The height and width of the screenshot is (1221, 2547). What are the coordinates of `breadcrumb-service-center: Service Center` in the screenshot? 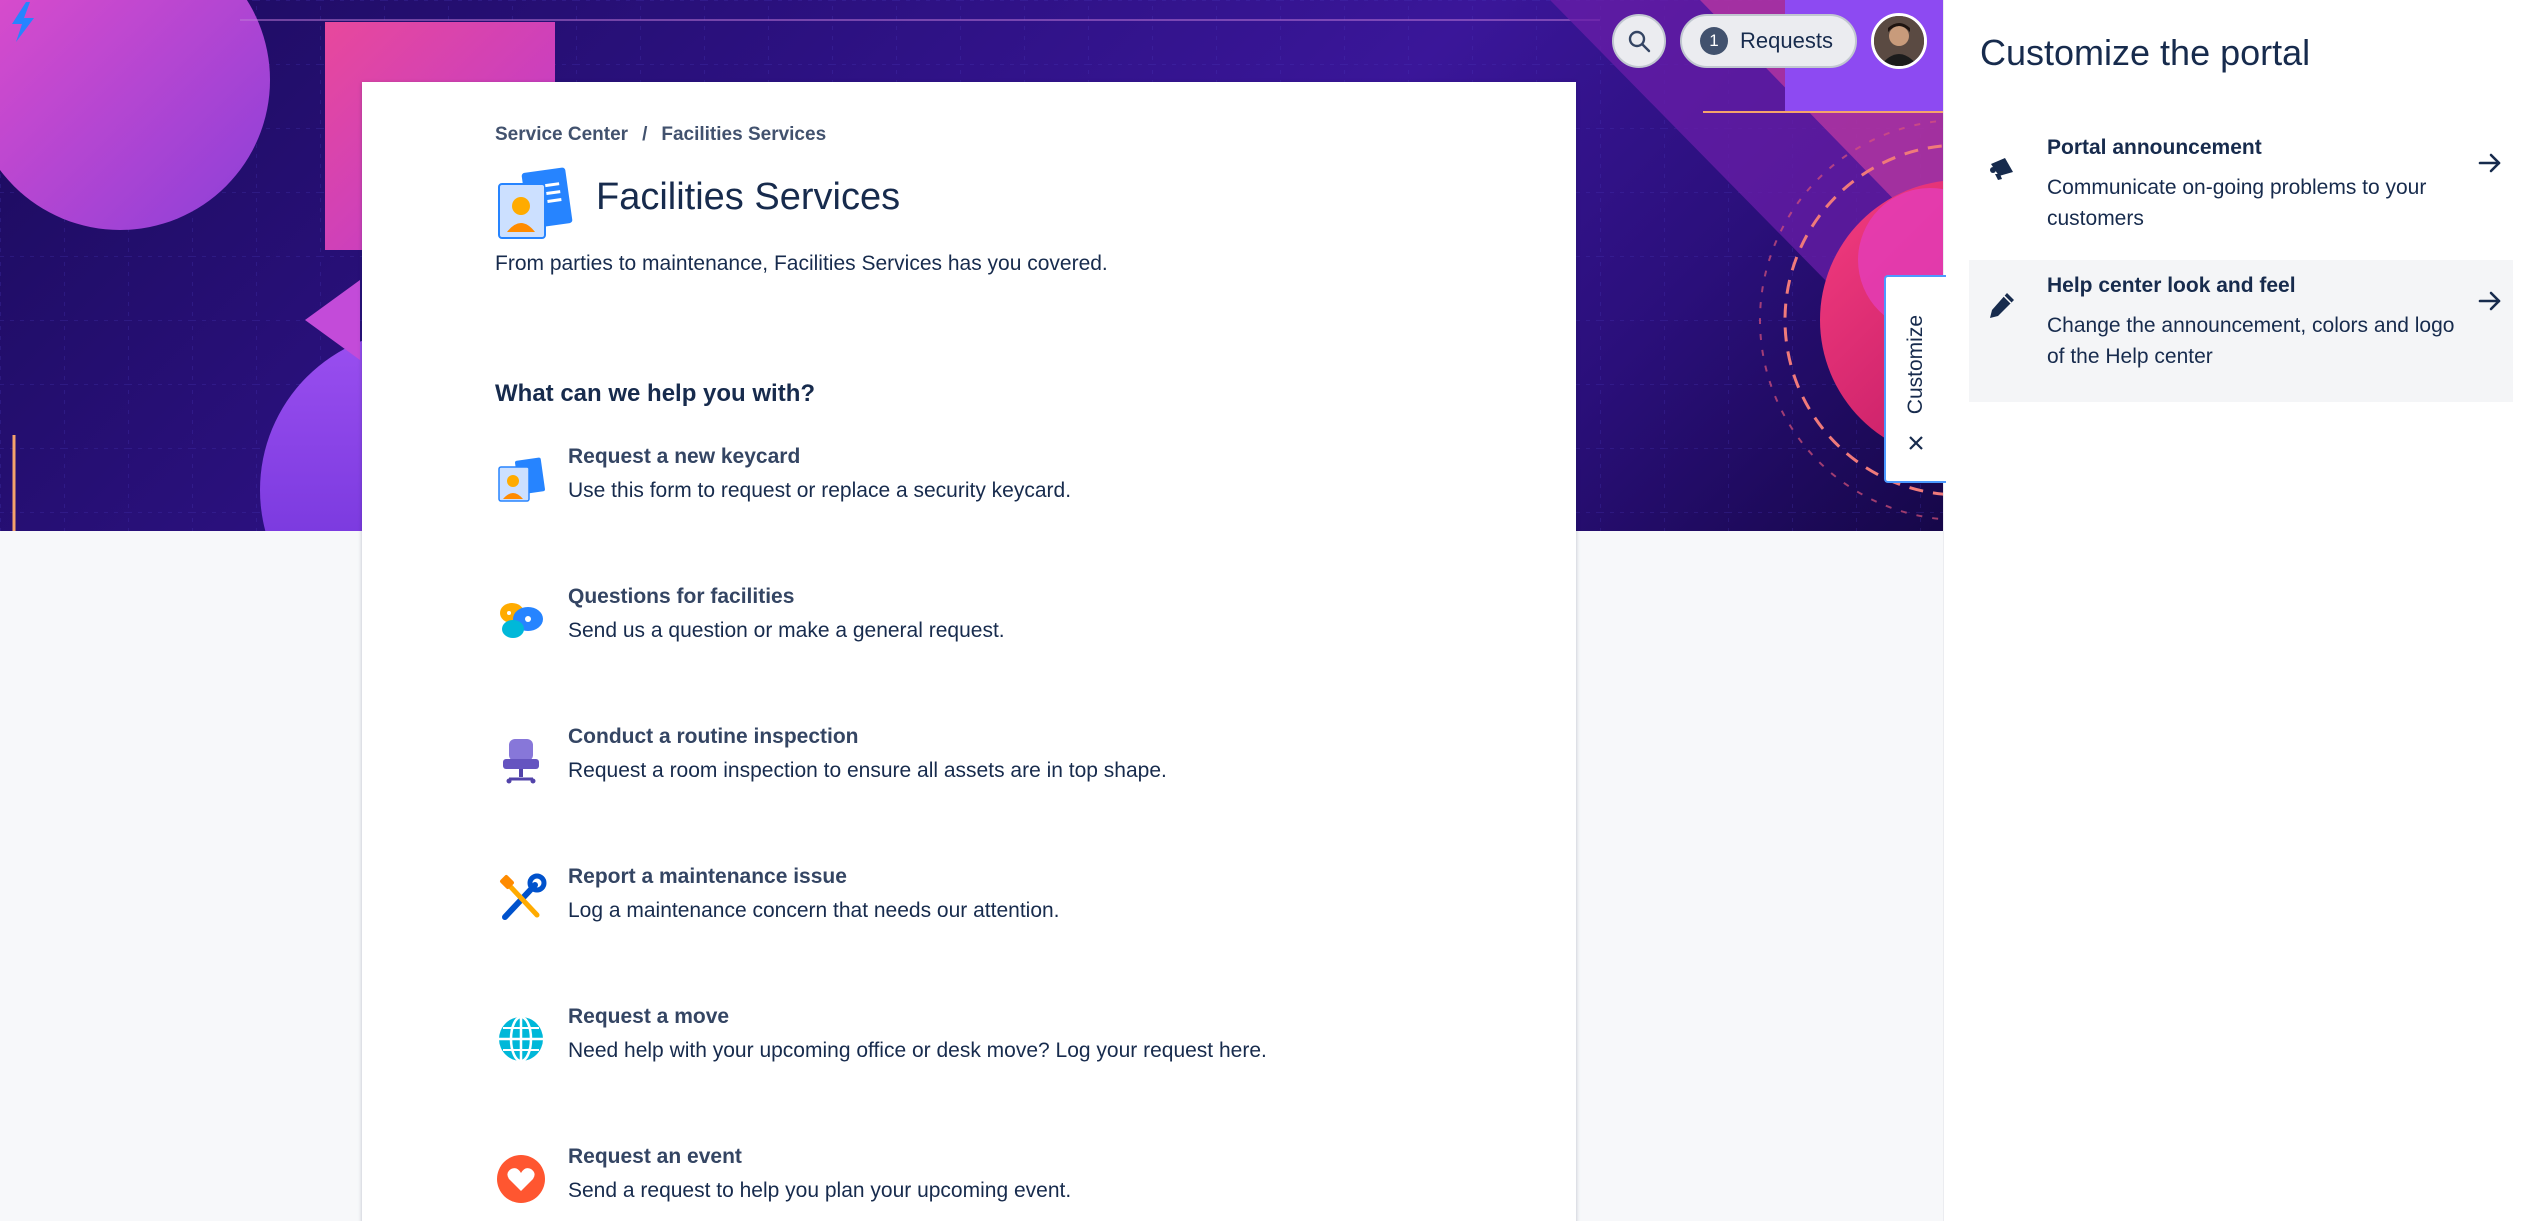 It's located at (561, 135).